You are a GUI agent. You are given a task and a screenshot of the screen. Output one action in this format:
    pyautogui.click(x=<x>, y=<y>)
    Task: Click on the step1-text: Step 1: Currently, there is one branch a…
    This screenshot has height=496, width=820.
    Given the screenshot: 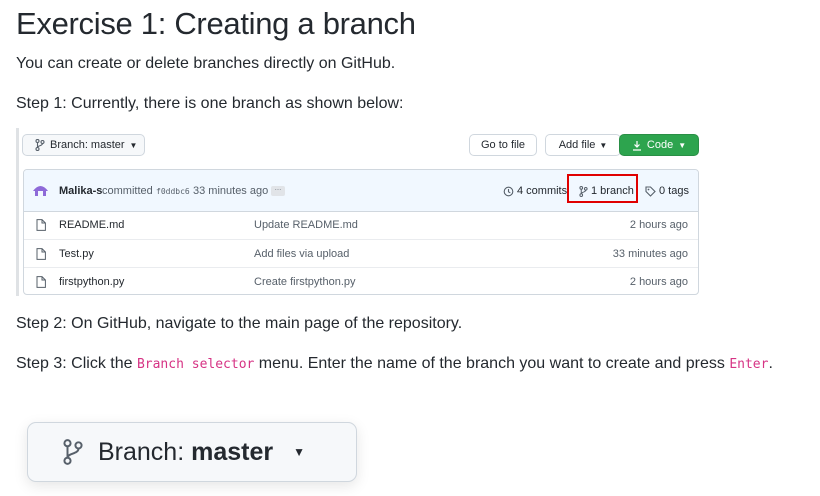 What is the action you would take?
    pyautogui.click(x=210, y=103)
    